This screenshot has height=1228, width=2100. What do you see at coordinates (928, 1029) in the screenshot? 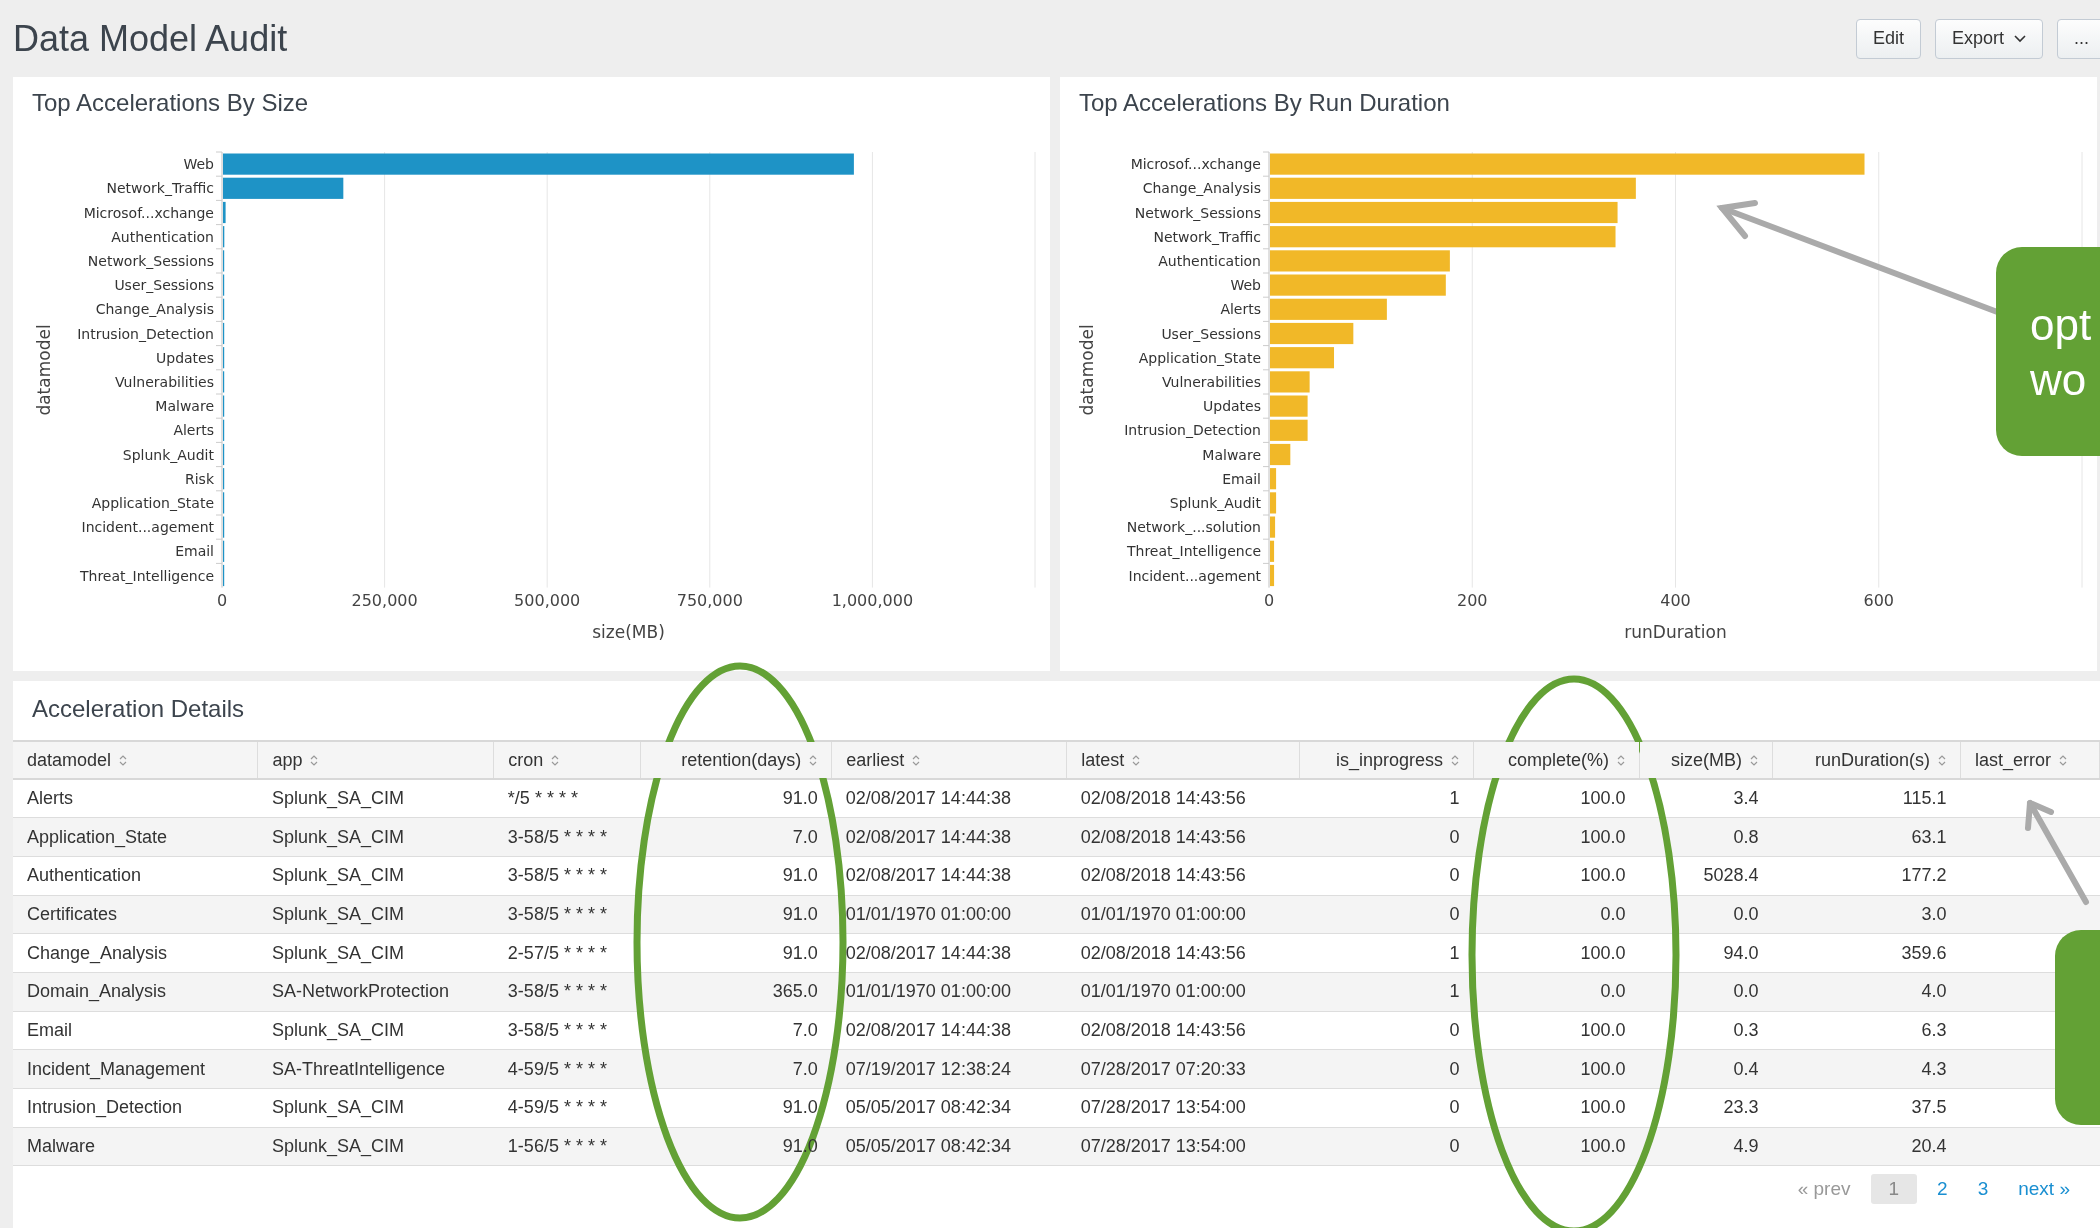
I see `table-cell: 02/08/2017 14:44:38` at bounding box center [928, 1029].